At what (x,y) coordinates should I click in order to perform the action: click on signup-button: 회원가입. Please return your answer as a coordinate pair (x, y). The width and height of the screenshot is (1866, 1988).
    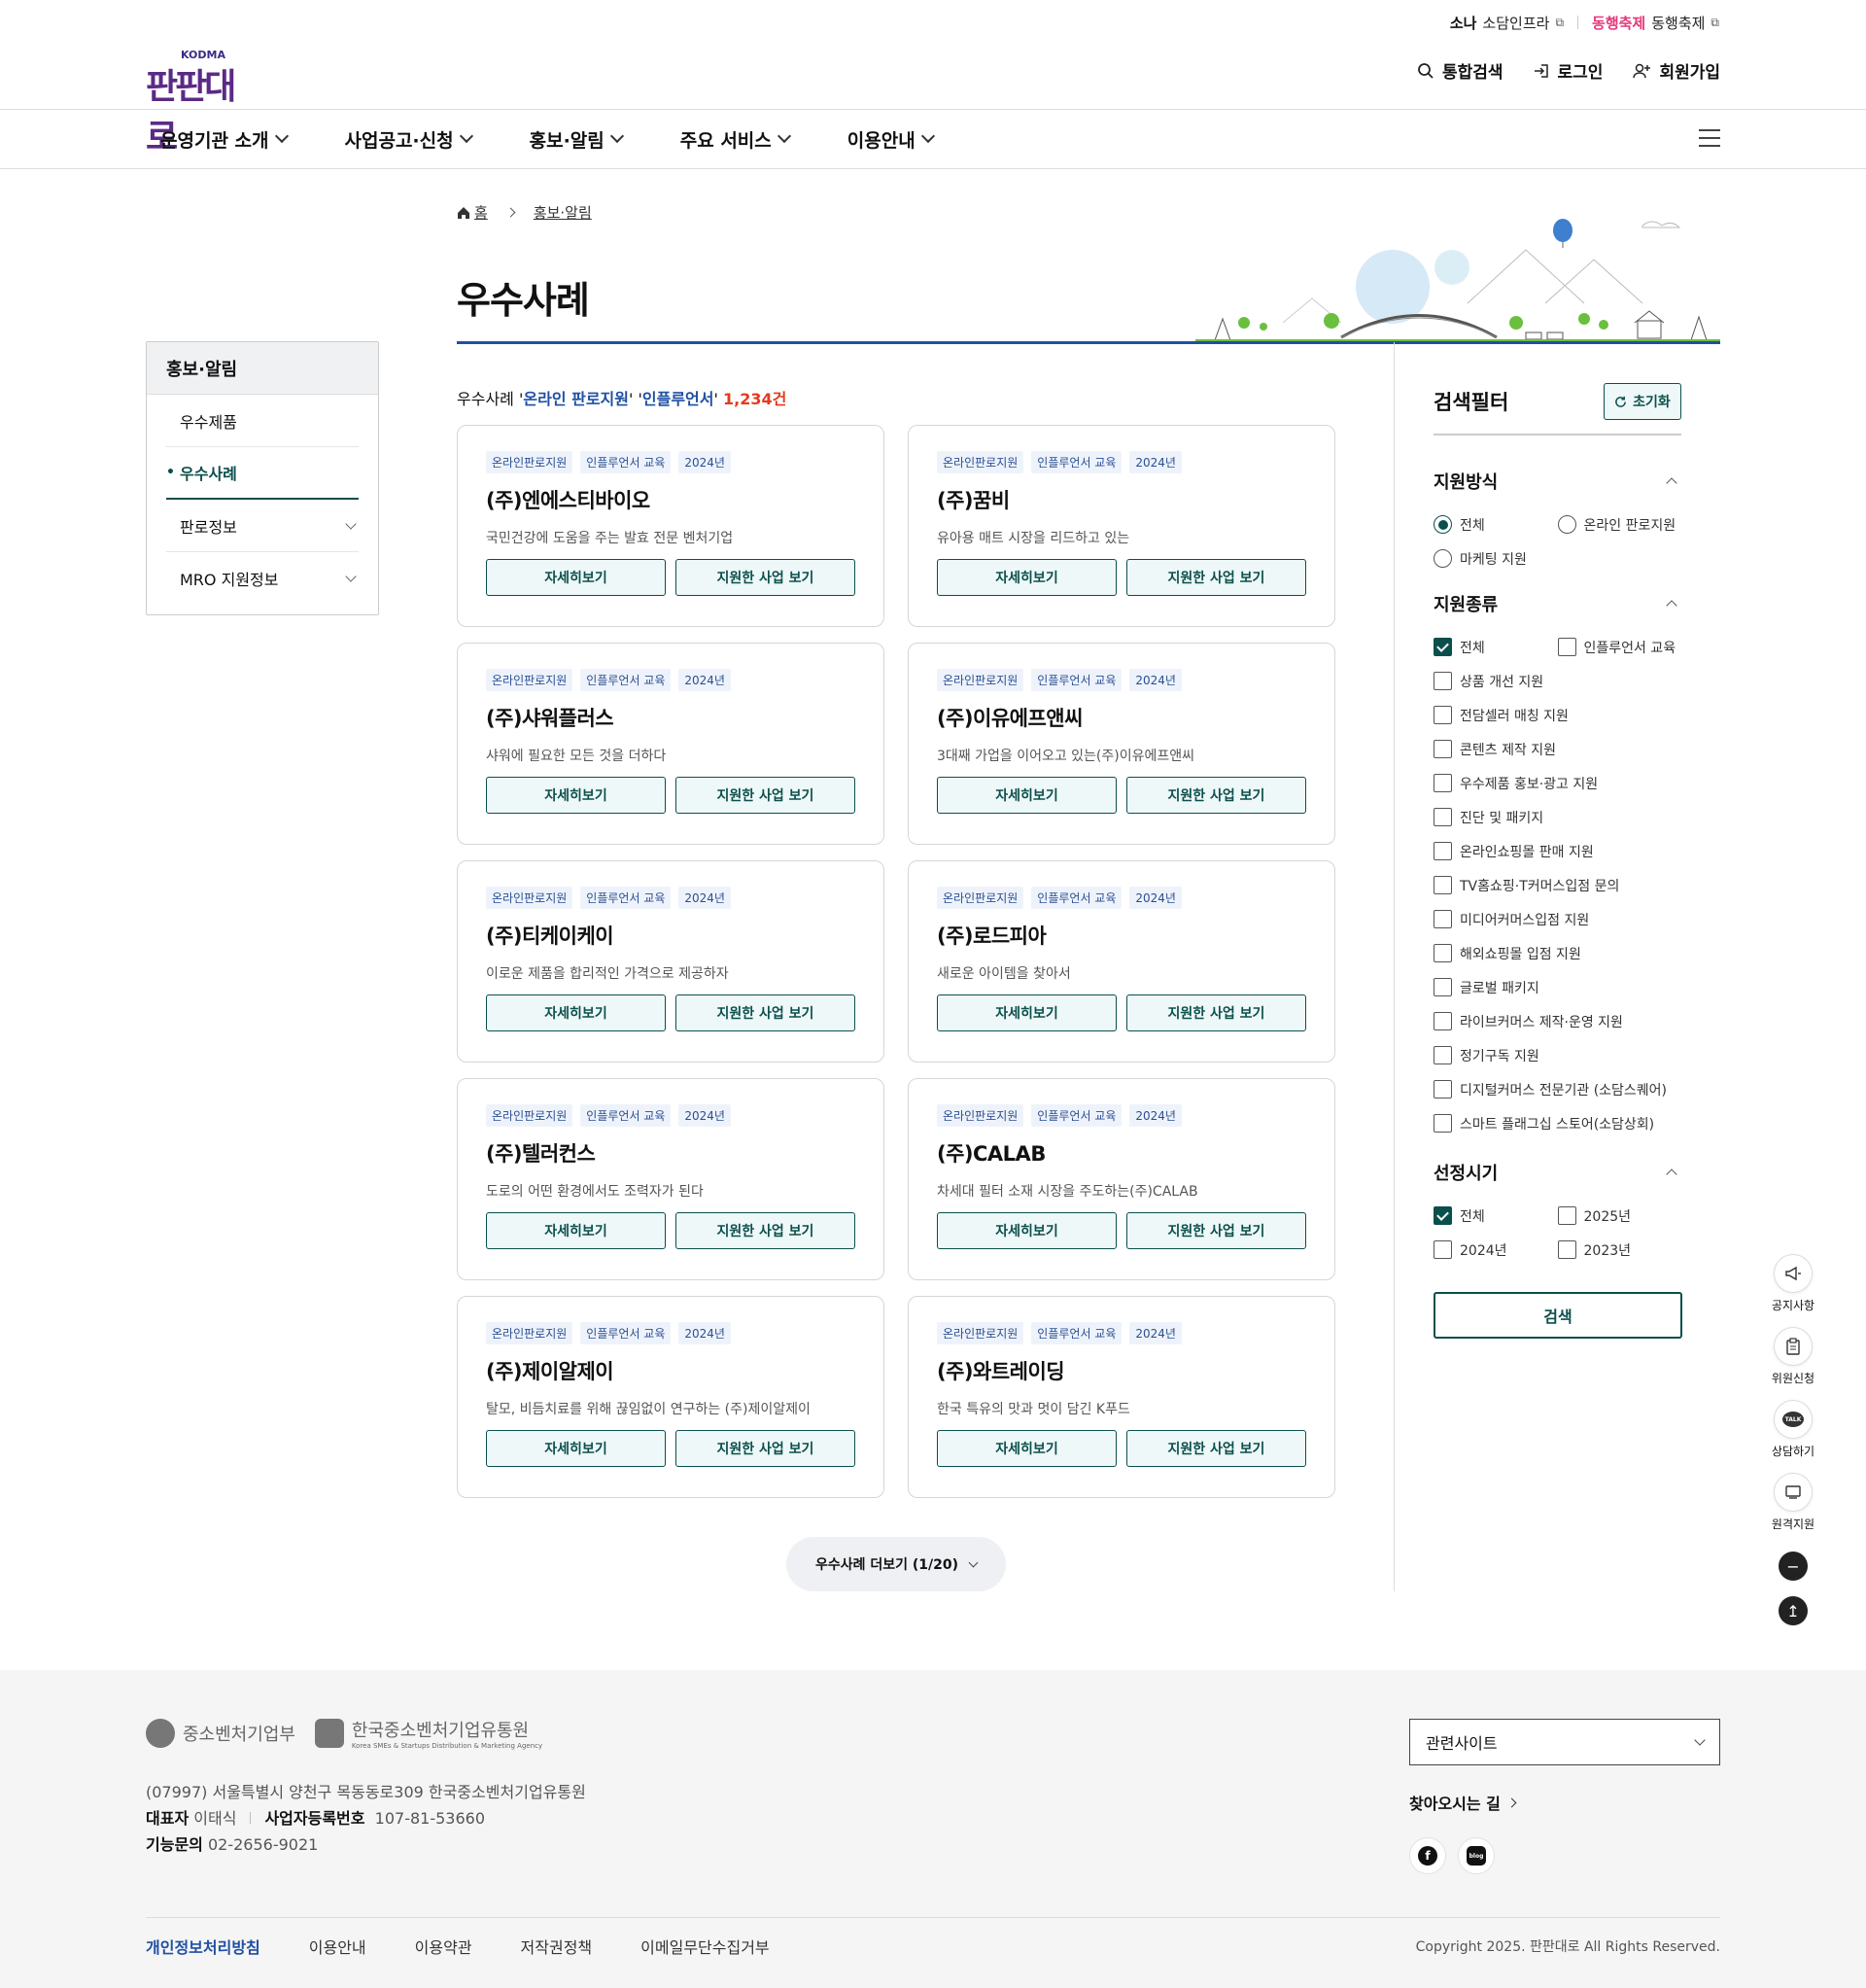
    Looking at the image, I should click on (1676, 70).